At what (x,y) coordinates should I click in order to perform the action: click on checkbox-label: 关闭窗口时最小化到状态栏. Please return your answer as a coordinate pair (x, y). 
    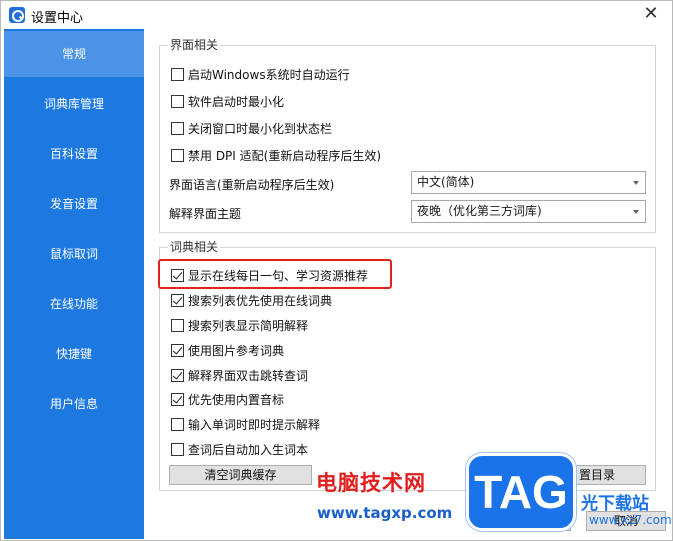
    Looking at the image, I should click on (260, 128).